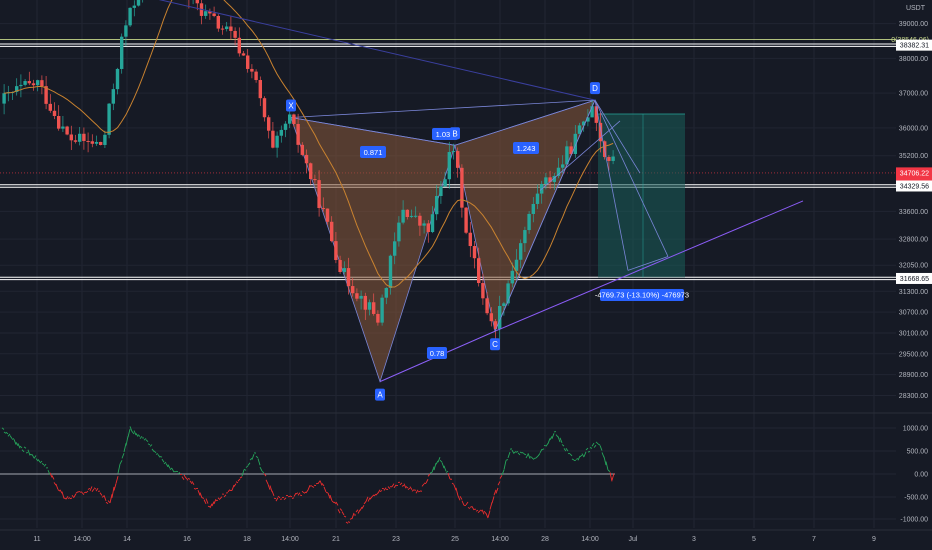 This screenshot has height=550, width=932. What do you see at coordinates (913, 156) in the screenshot?
I see `price-tick-5: 35200.00` at bounding box center [913, 156].